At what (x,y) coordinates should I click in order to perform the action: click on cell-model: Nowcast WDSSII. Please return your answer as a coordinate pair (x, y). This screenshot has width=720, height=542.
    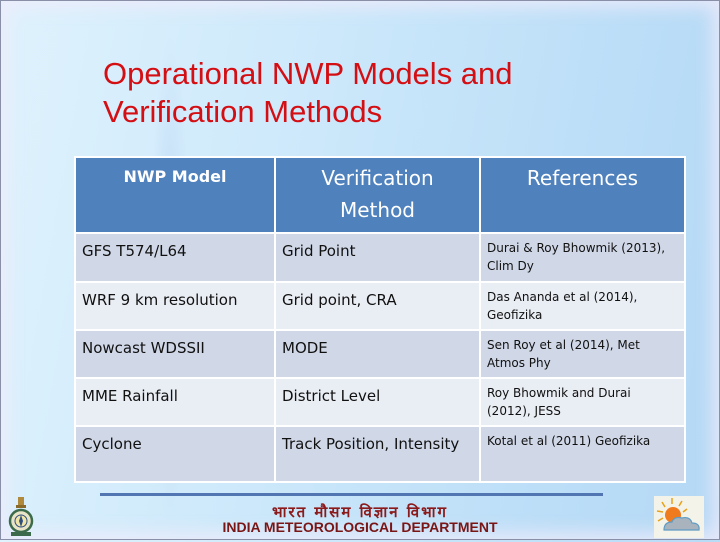
    Looking at the image, I should click on (175, 354).